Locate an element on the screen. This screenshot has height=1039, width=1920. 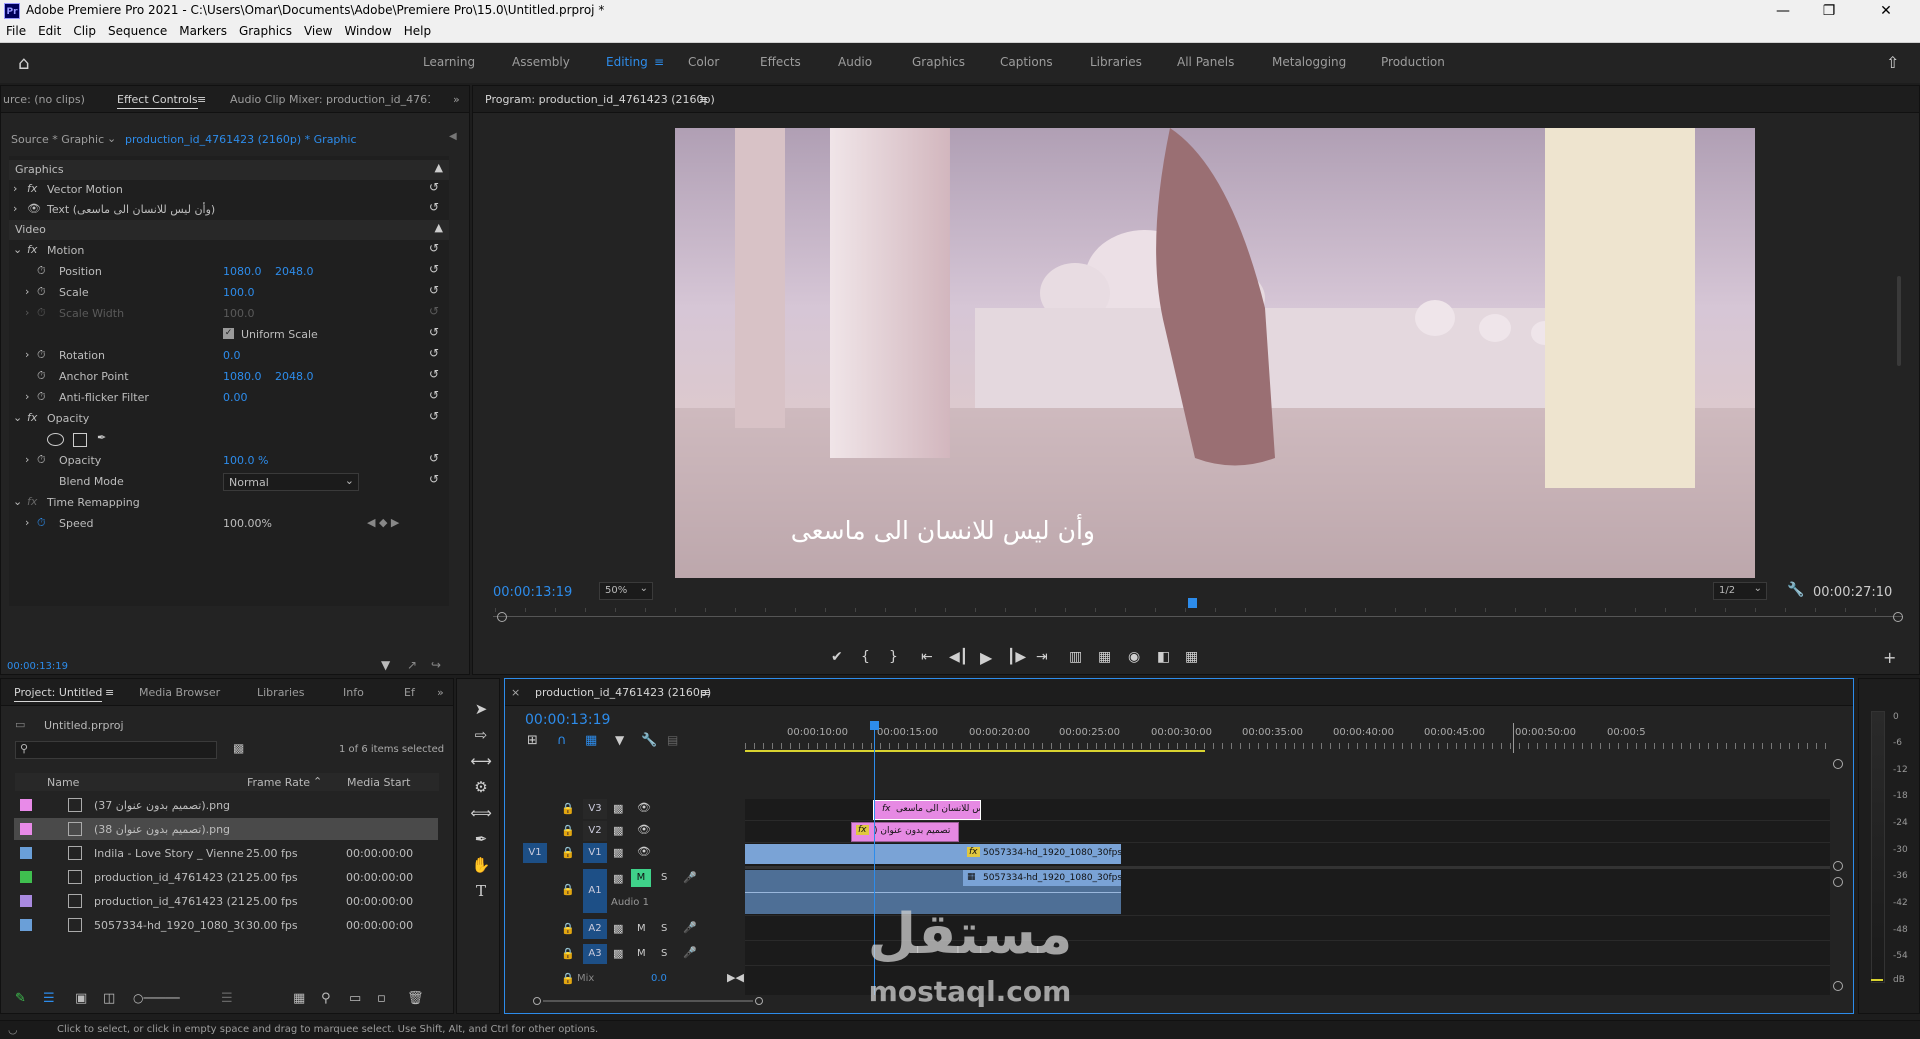
export-frame-icon: ↪ is located at coordinates (436, 665).